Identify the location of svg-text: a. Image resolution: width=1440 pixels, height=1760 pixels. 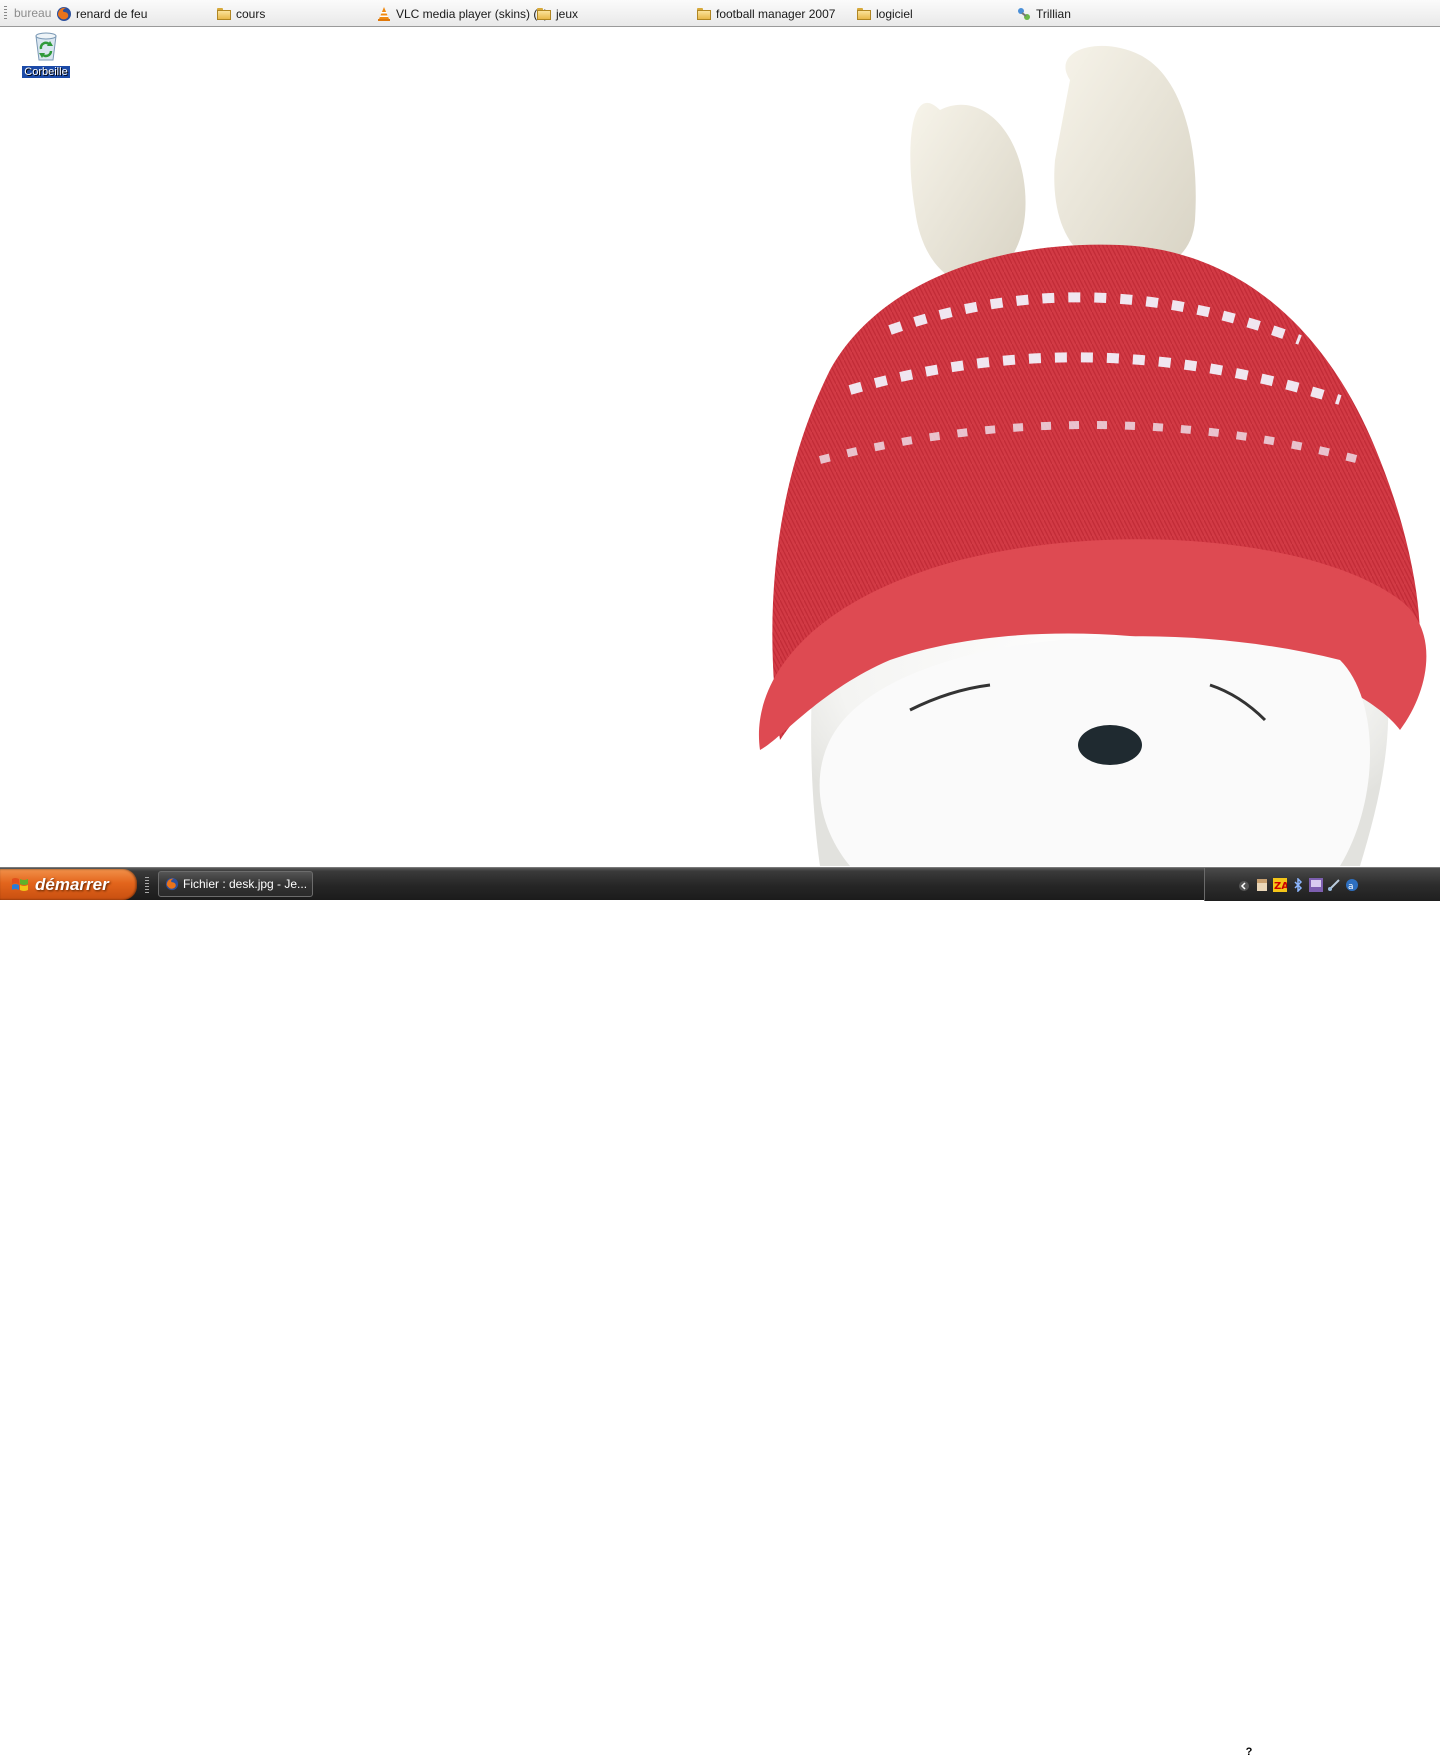
(1351, 887).